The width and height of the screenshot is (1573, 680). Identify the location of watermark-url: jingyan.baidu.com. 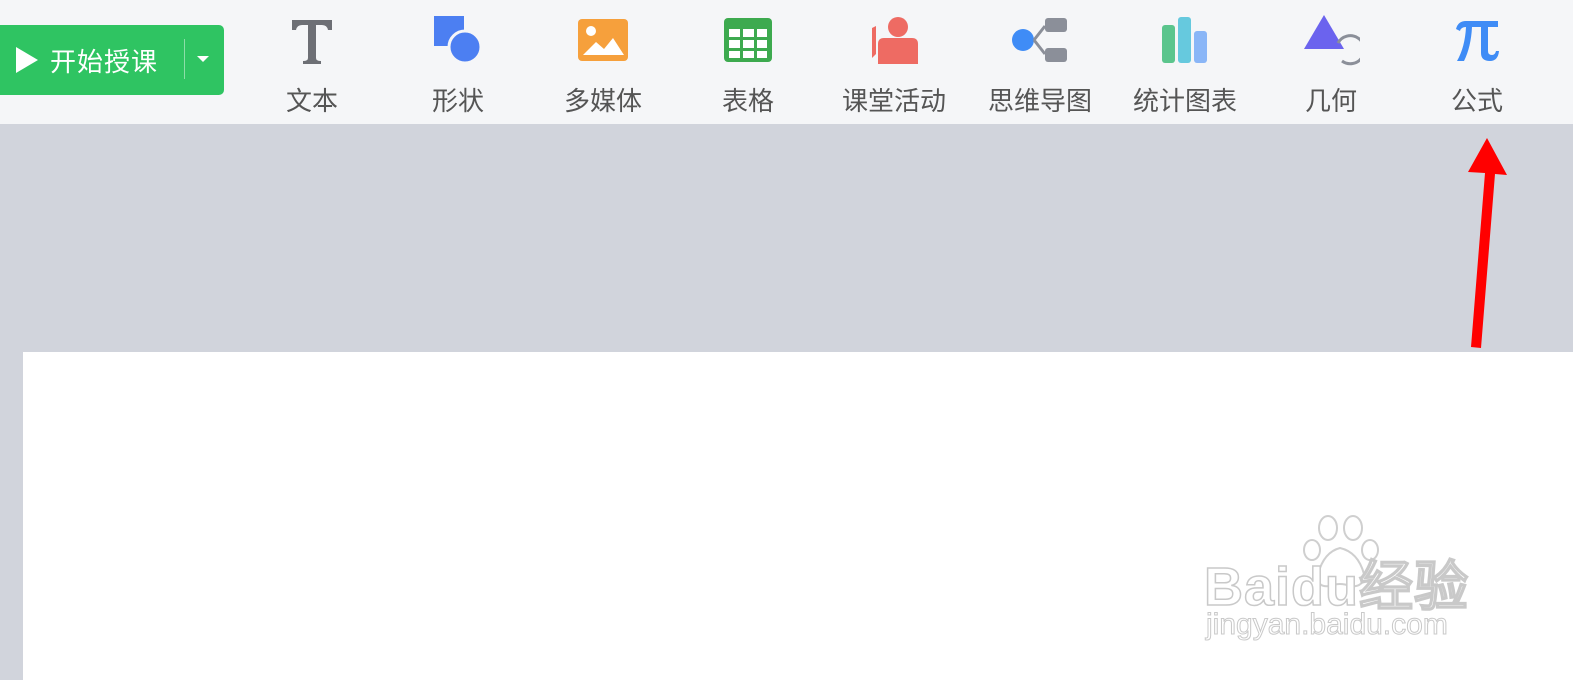
(1327, 625).